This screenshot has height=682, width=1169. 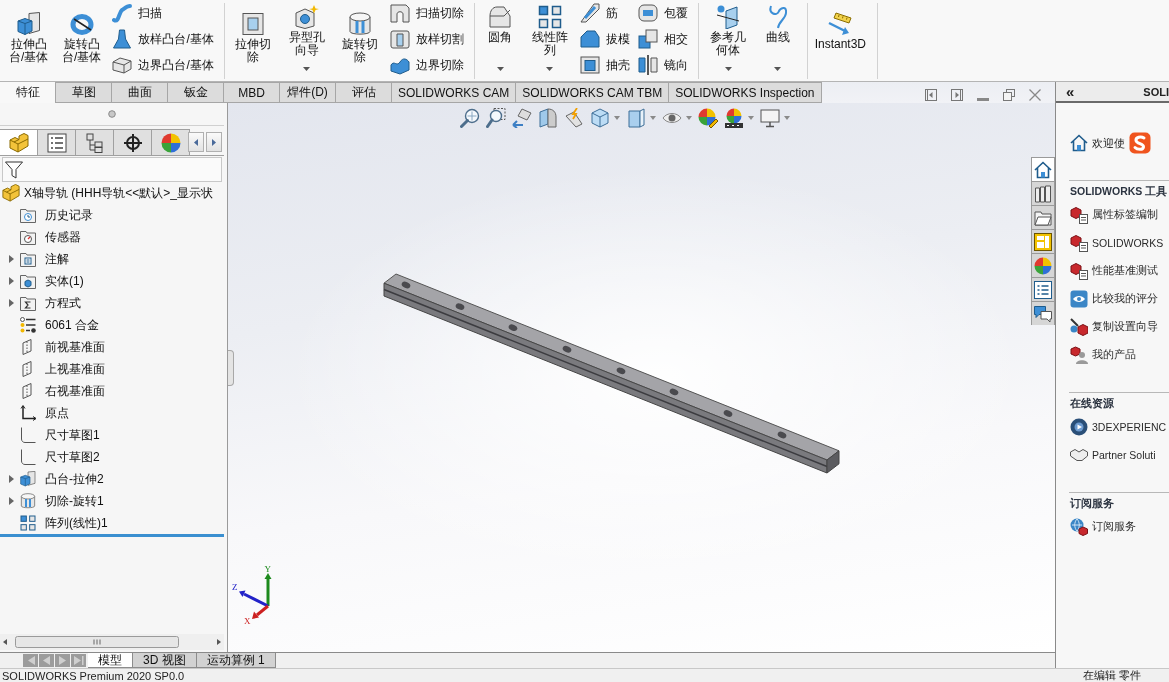 What do you see at coordinates (360, 41) in the screenshot?
I see `ribbon-button: 旋转切除` at bounding box center [360, 41].